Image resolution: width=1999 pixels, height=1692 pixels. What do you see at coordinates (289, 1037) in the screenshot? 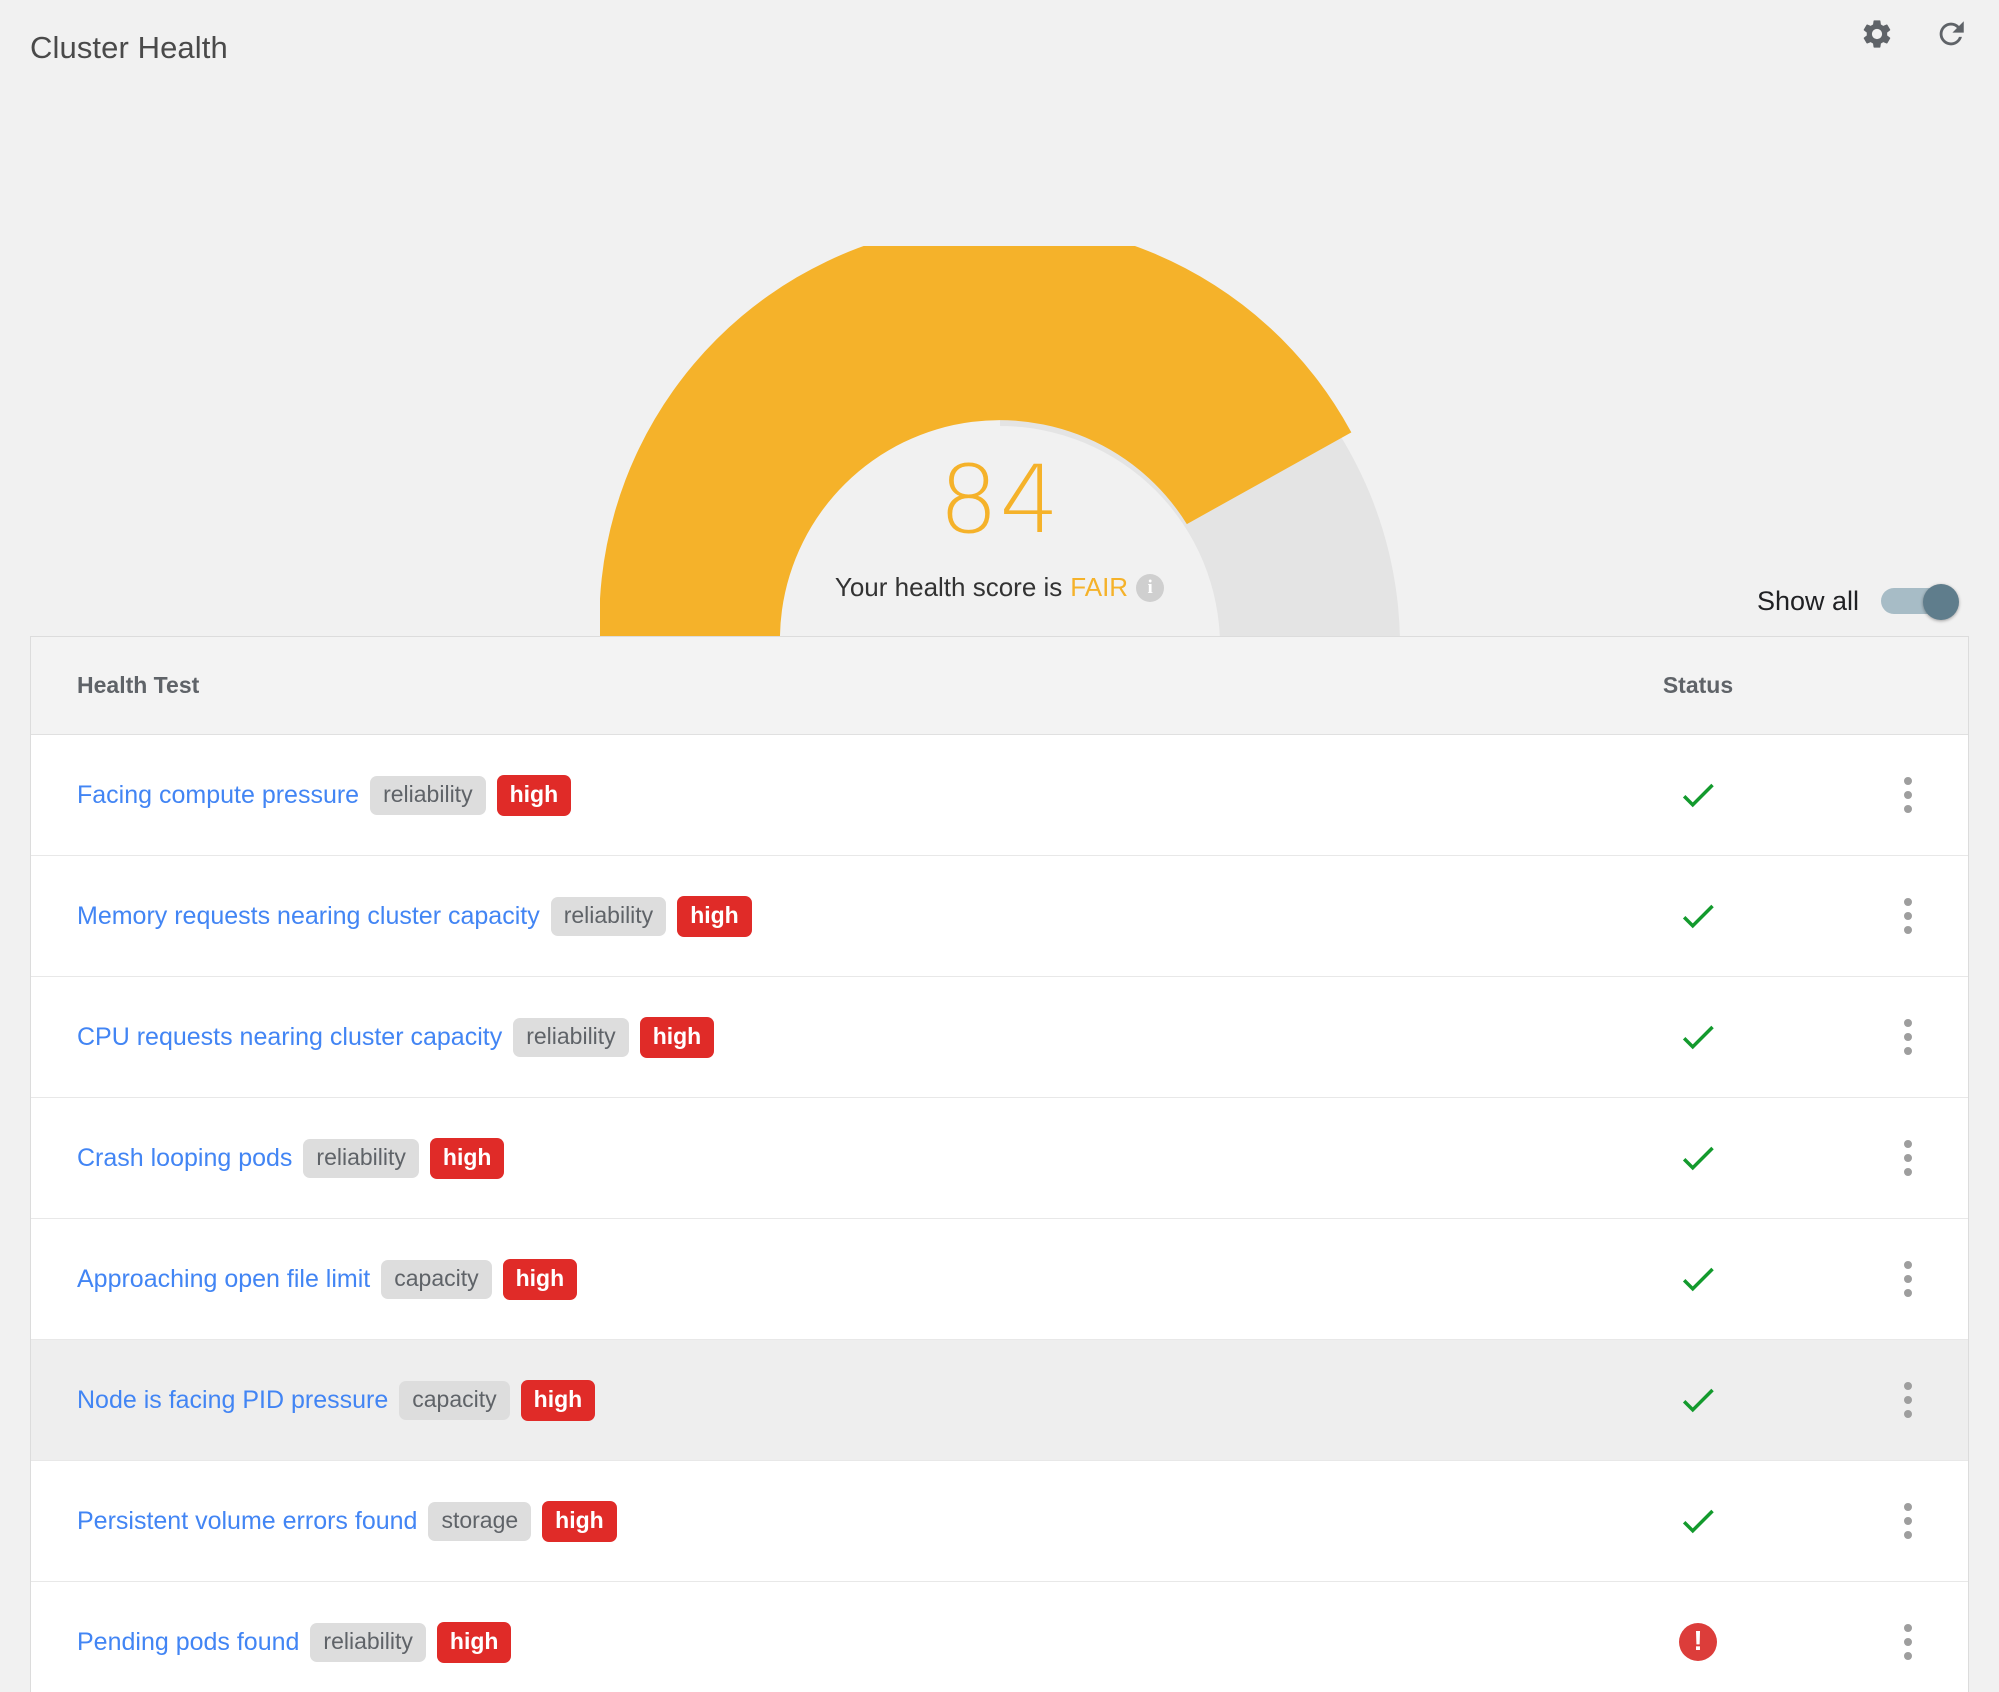
I see `health-test-link: CPU requests nearing cluster capacity` at bounding box center [289, 1037].